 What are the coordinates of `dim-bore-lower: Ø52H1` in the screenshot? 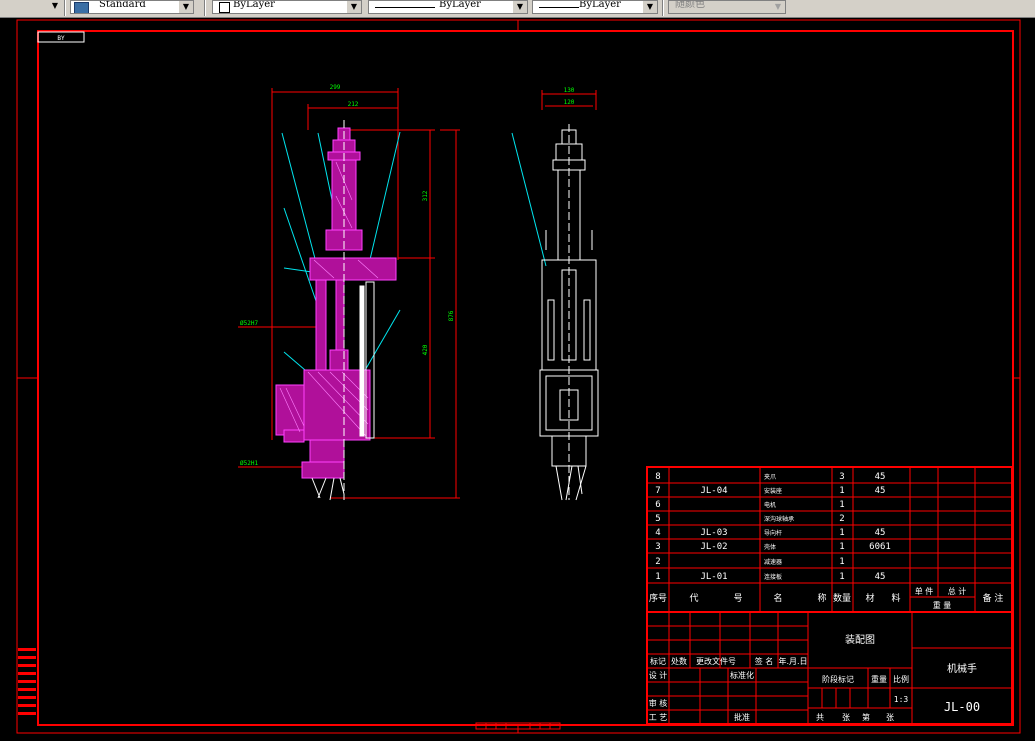 It's located at (249, 463).